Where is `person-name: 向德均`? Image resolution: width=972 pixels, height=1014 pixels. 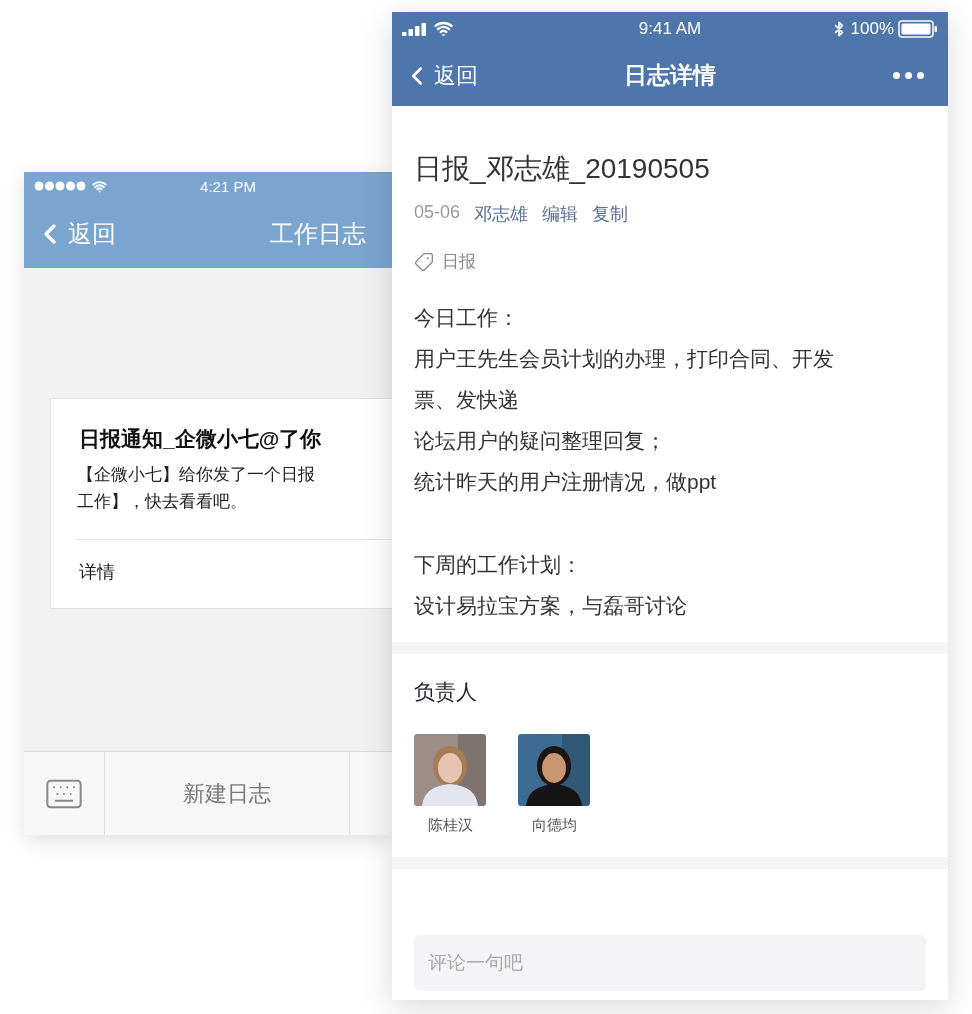
person-name: 向德均 is located at coordinates (554, 825).